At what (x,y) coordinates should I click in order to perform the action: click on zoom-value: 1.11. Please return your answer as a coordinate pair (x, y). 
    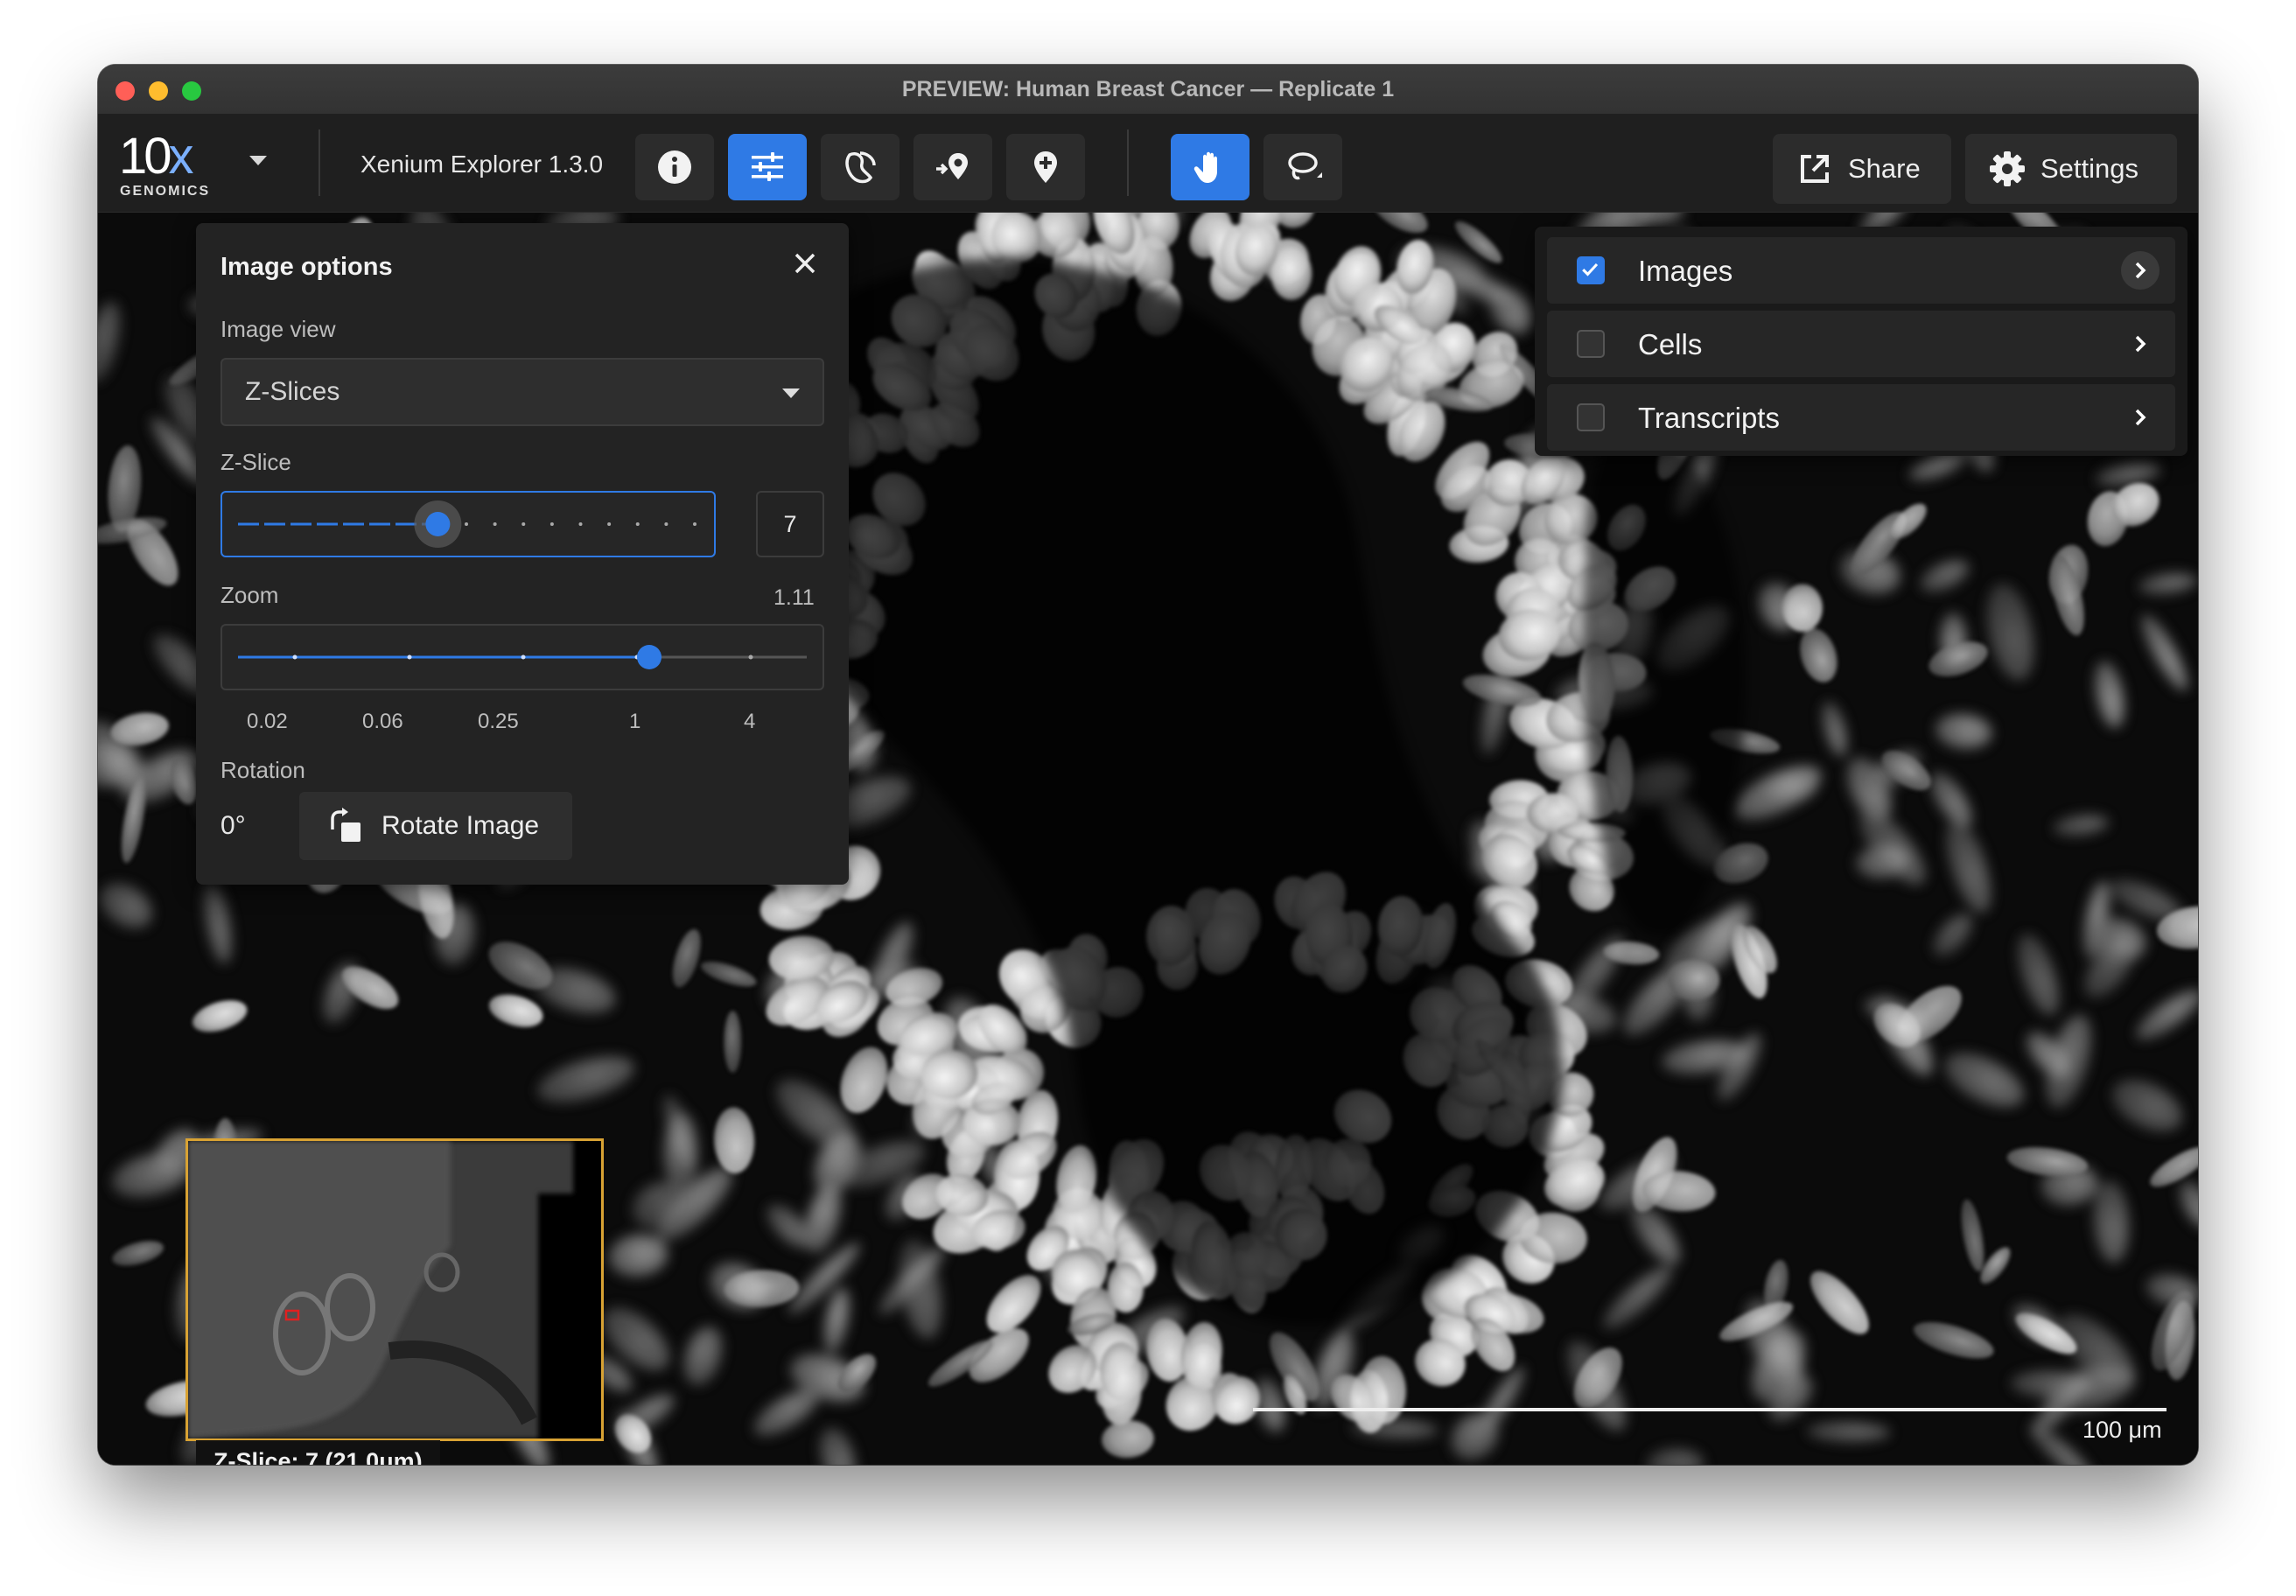
    Looking at the image, I should click on (794, 597).